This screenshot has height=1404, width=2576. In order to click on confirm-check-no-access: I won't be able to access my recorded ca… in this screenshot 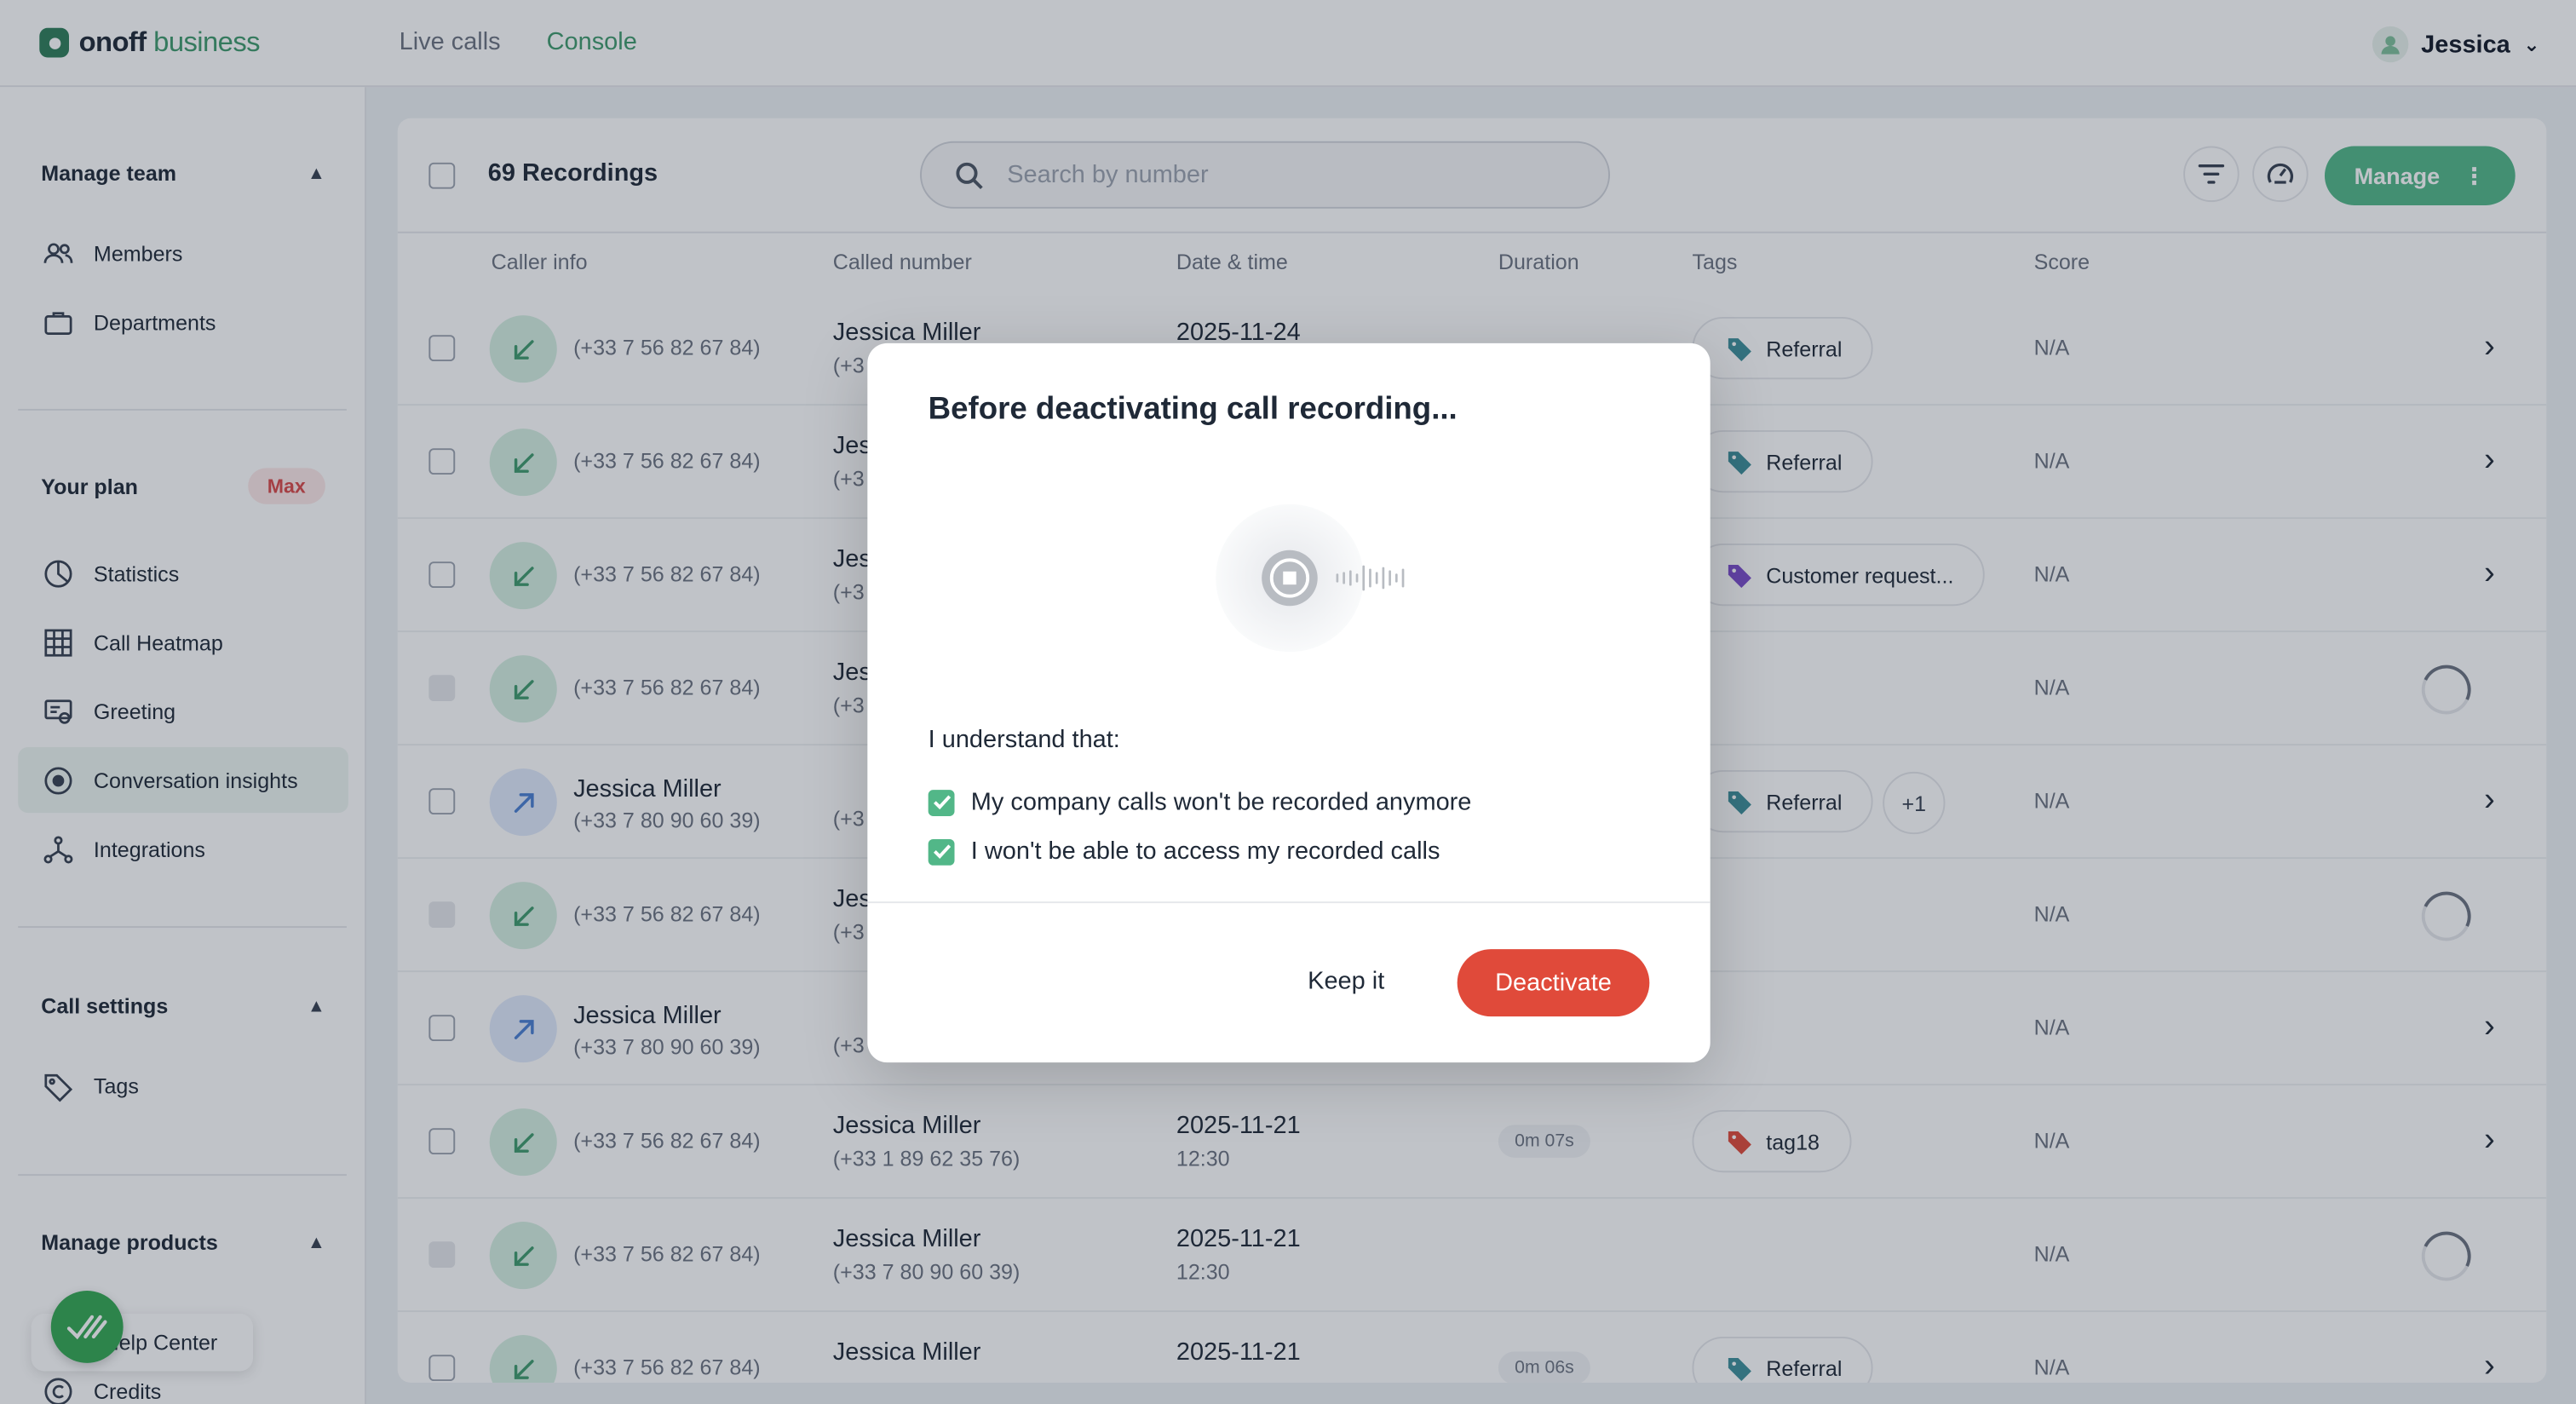, I will do `click(1184, 851)`.